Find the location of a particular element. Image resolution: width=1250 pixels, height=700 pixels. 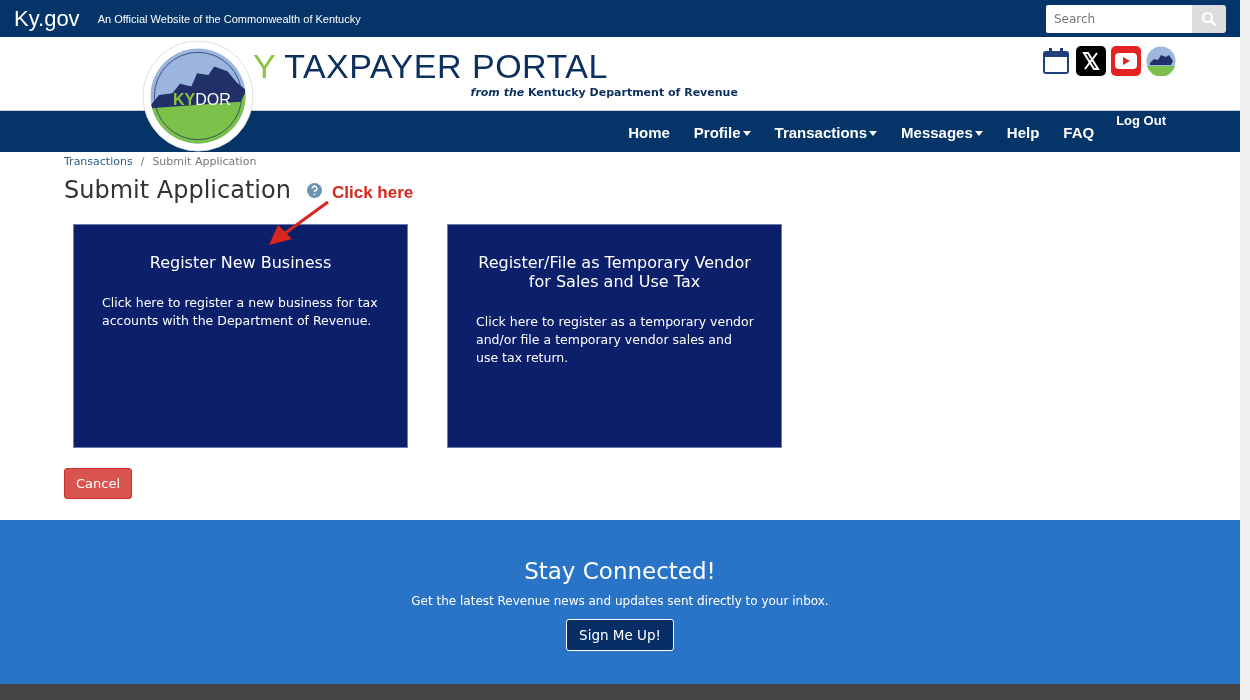

nav-menu-item: Transactions is located at coordinates (826, 131).